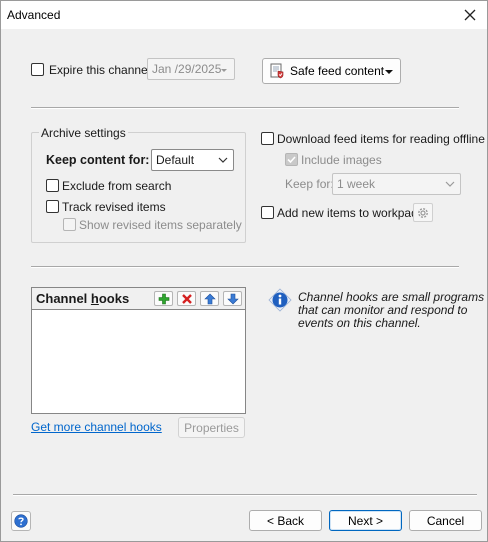  Describe the element at coordinates (52, 185) in the screenshot. I see `exclude-search-checkbox` at that location.